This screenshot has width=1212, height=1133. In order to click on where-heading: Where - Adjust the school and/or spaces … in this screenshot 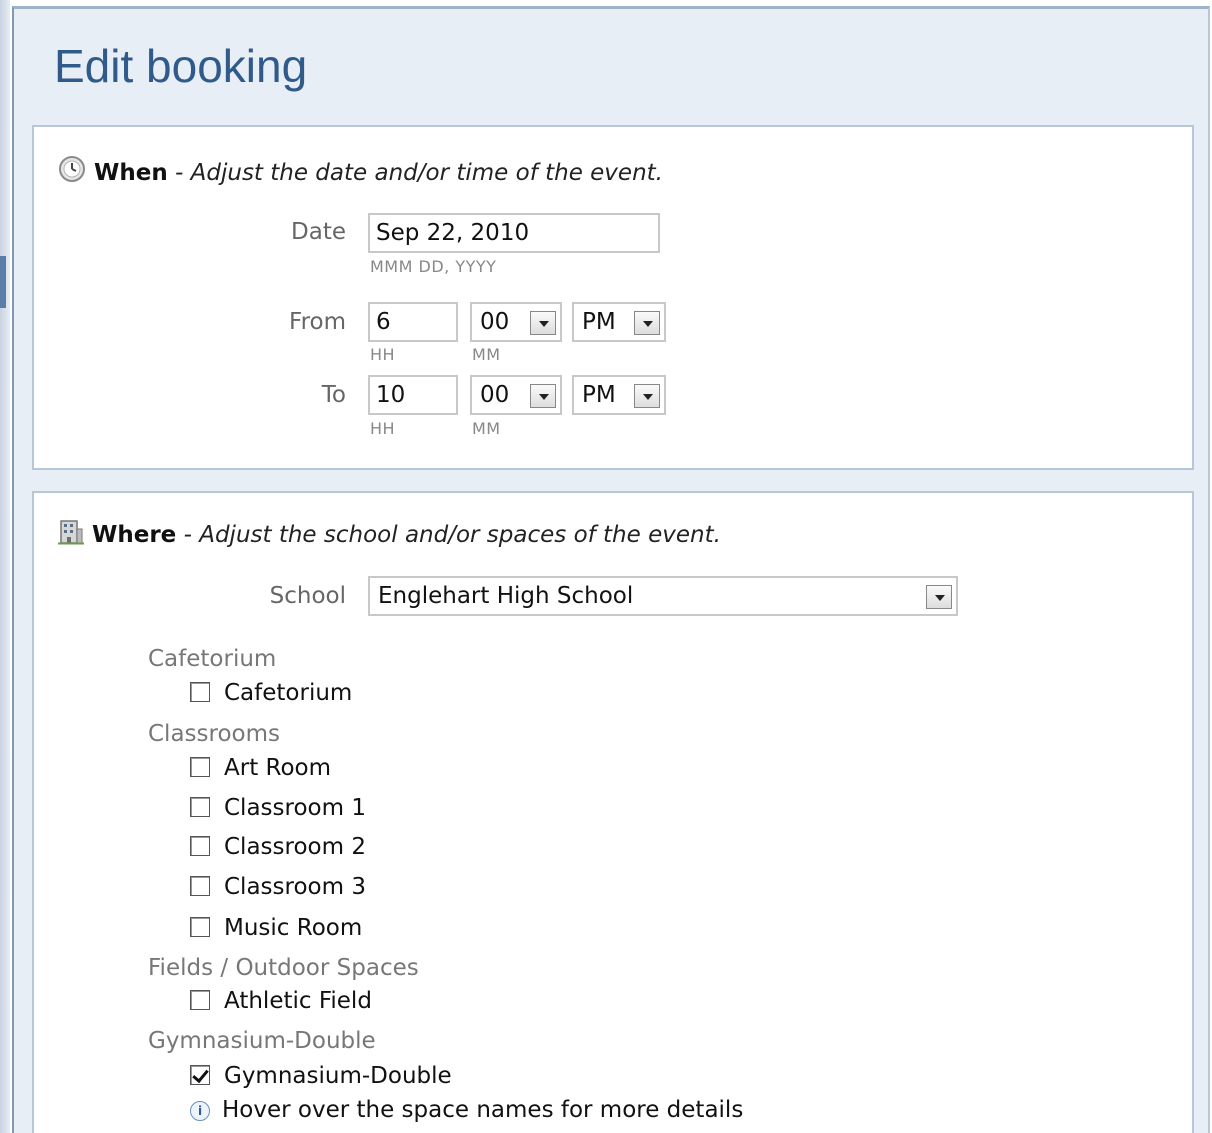, I will do `click(389, 534)`.